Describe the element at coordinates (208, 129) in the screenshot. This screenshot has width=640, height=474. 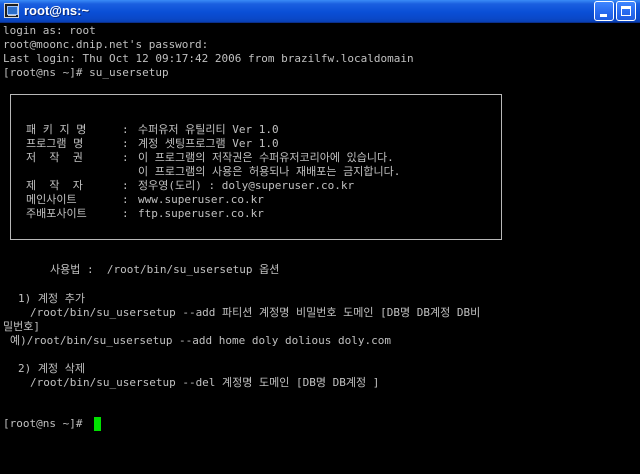
I see `info-value: 수퍼유저 유틸리티 Ver 1.0` at that location.